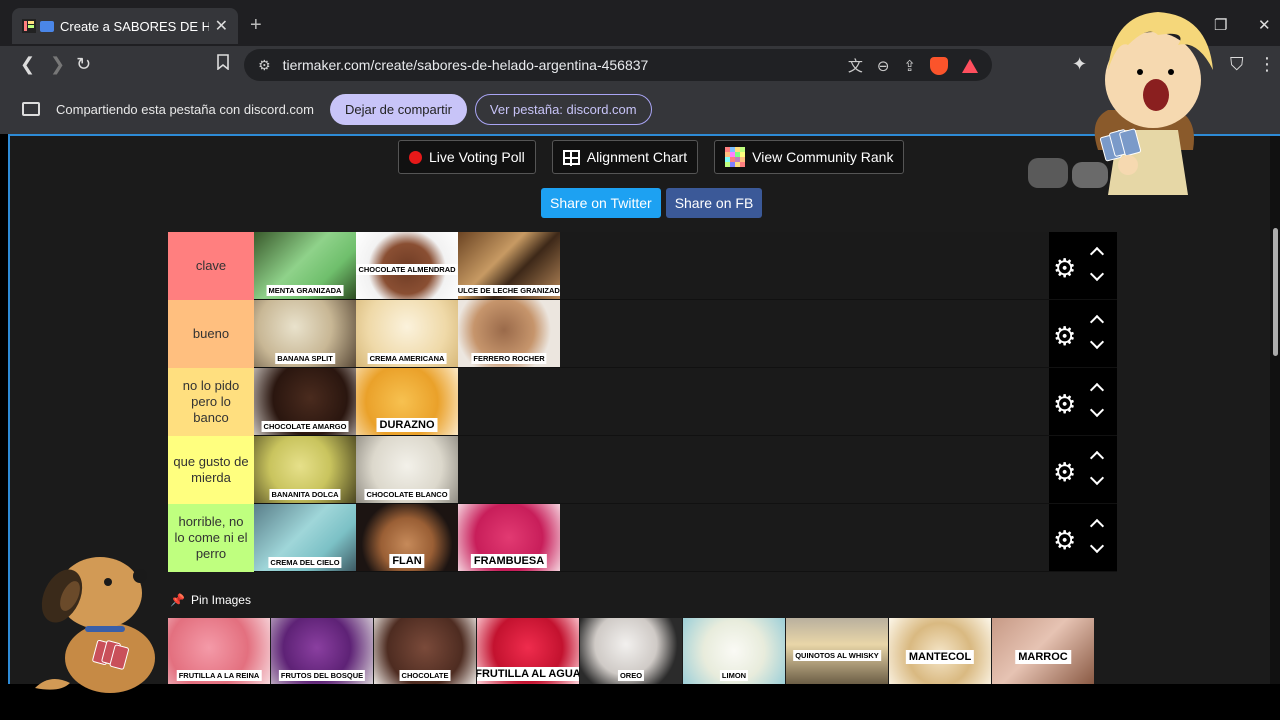 Image resolution: width=1280 pixels, height=720 pixels. What do you see at coordinates (398, 109) in the screenshot?
I see `stop-sharing-button: Dejar de compartir` at bounding box center [398, 109].